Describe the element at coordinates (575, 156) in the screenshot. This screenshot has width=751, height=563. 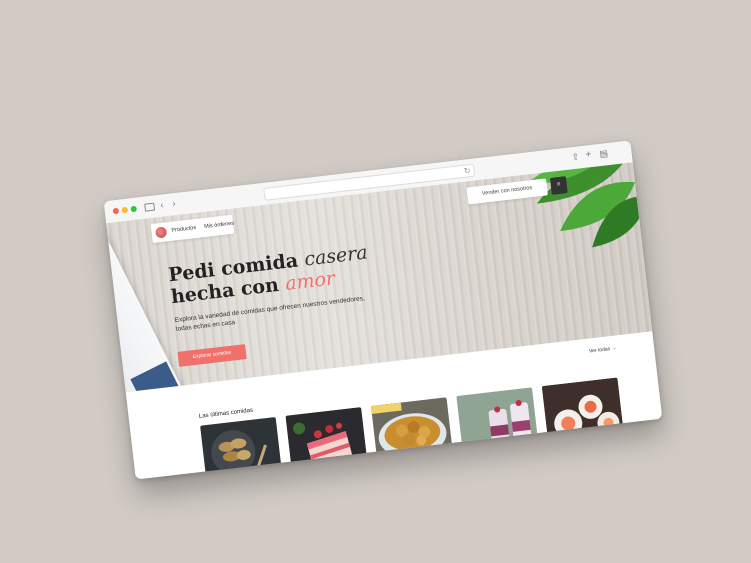
I see `share-icon: ⇪` at that location.